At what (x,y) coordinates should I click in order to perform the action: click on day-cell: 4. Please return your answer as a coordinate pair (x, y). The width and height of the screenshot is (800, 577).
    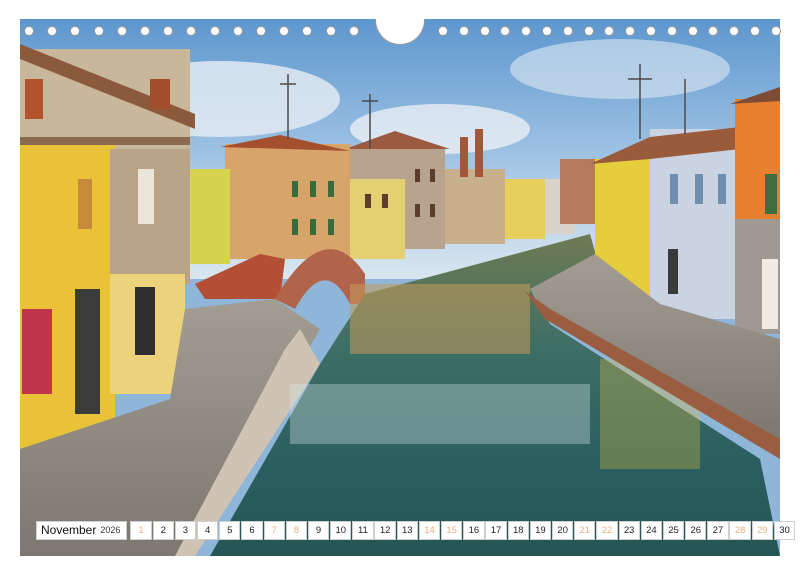
    Looking at the image, I should click on (207, 530).